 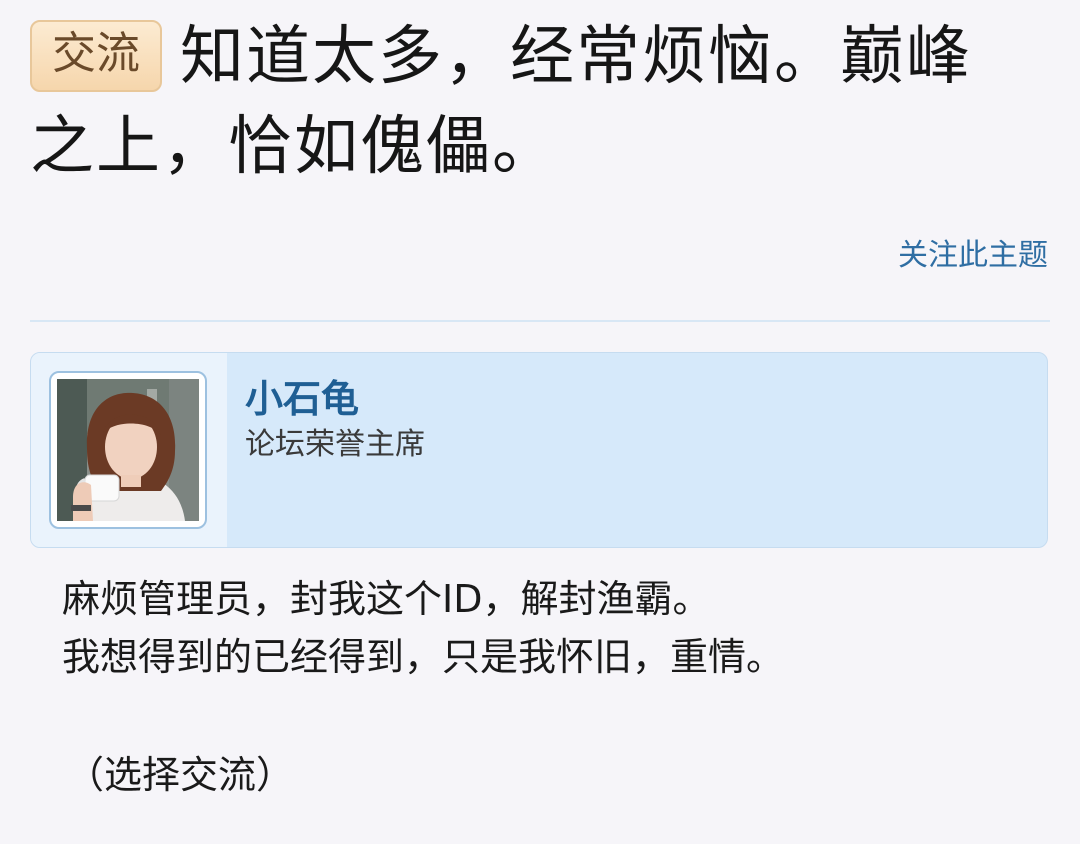 I want to click on post-line: 麻烦管理员，封我这个ID，解封渔霸。, so click(x=386, y=599).